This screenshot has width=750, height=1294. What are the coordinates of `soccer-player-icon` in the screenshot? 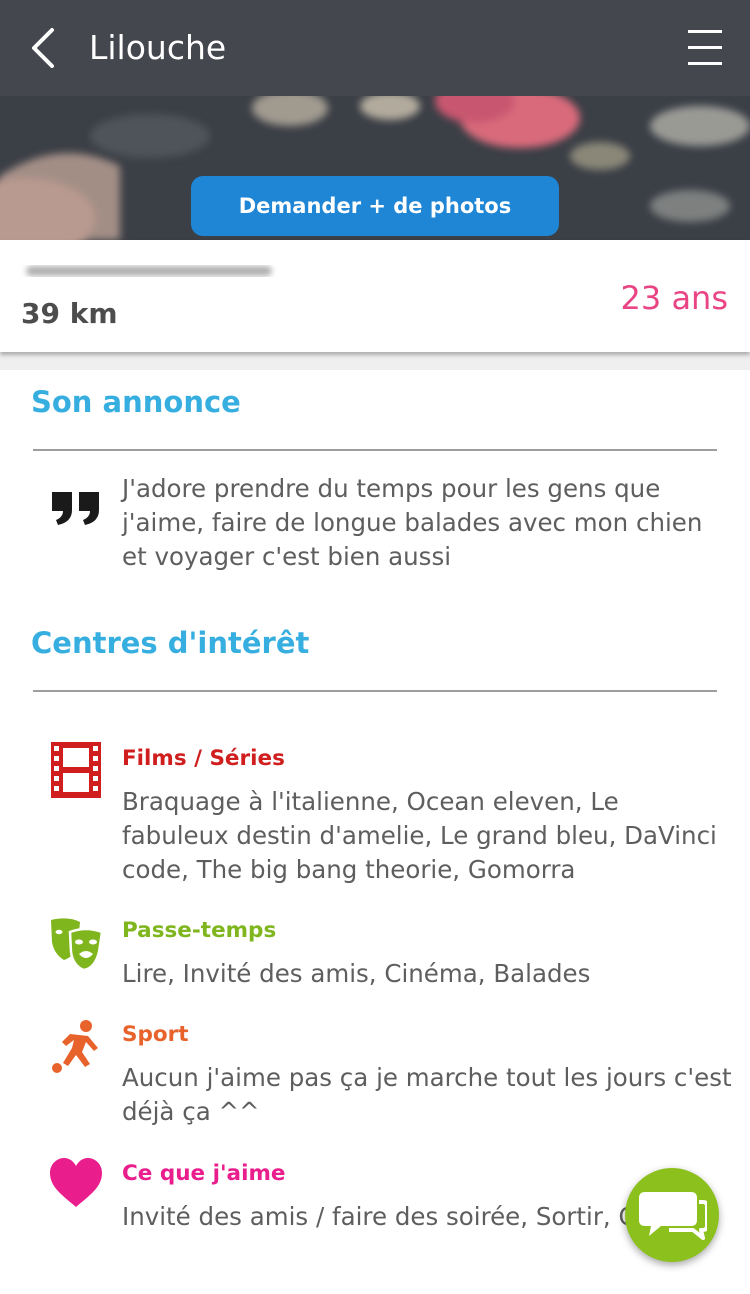 It's located at (75, 1046).